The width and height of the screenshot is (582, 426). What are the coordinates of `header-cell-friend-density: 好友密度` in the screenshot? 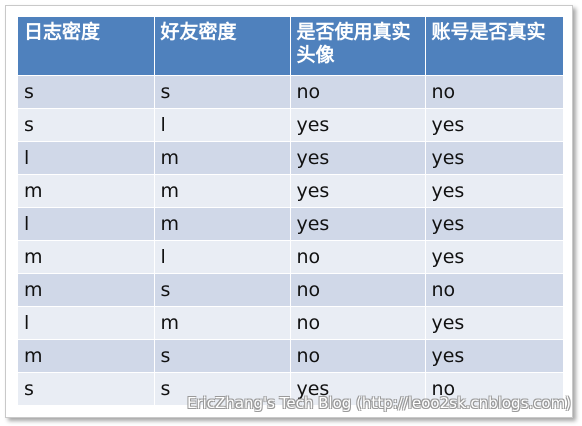 It's located at (222, 46).